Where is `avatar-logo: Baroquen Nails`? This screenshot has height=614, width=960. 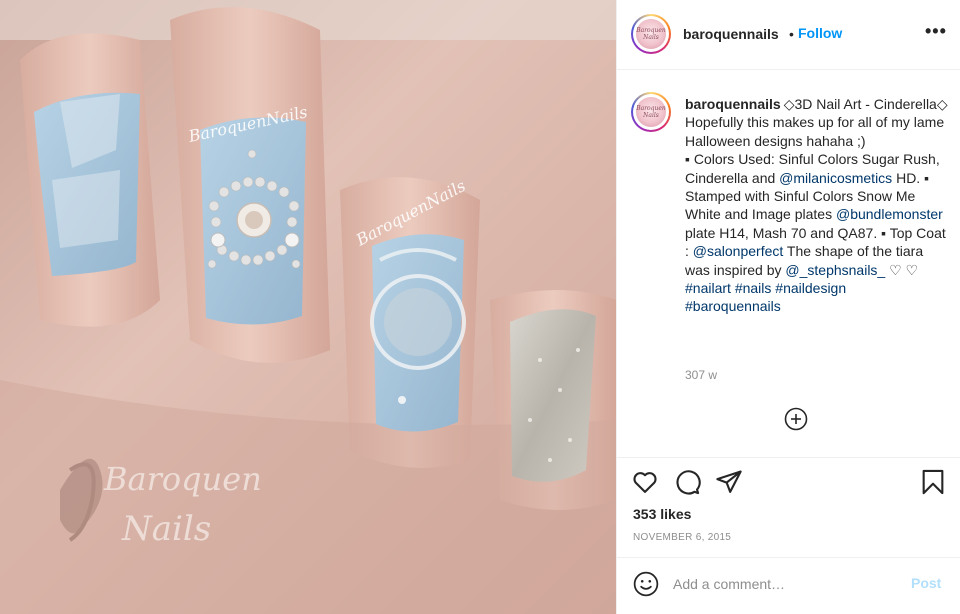
avatar-logo: Baroquen Nails is located at coordinates (651, 34).